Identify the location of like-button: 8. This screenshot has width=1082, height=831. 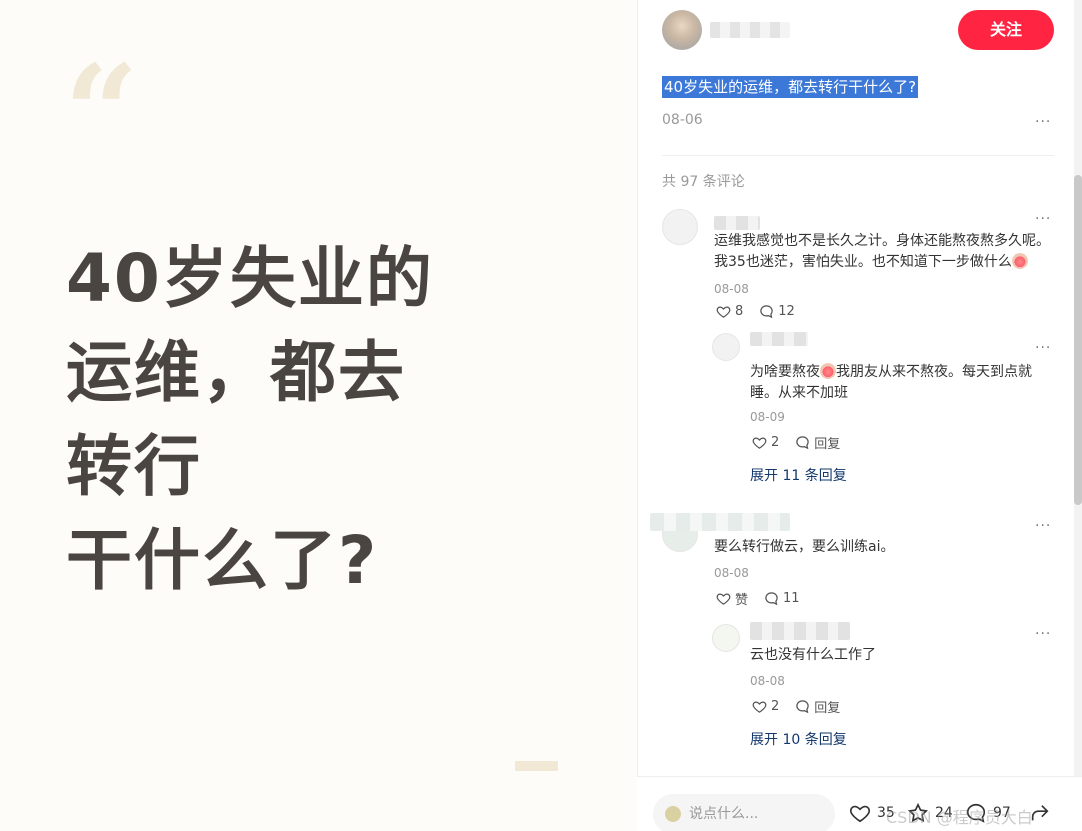
(729, 311).